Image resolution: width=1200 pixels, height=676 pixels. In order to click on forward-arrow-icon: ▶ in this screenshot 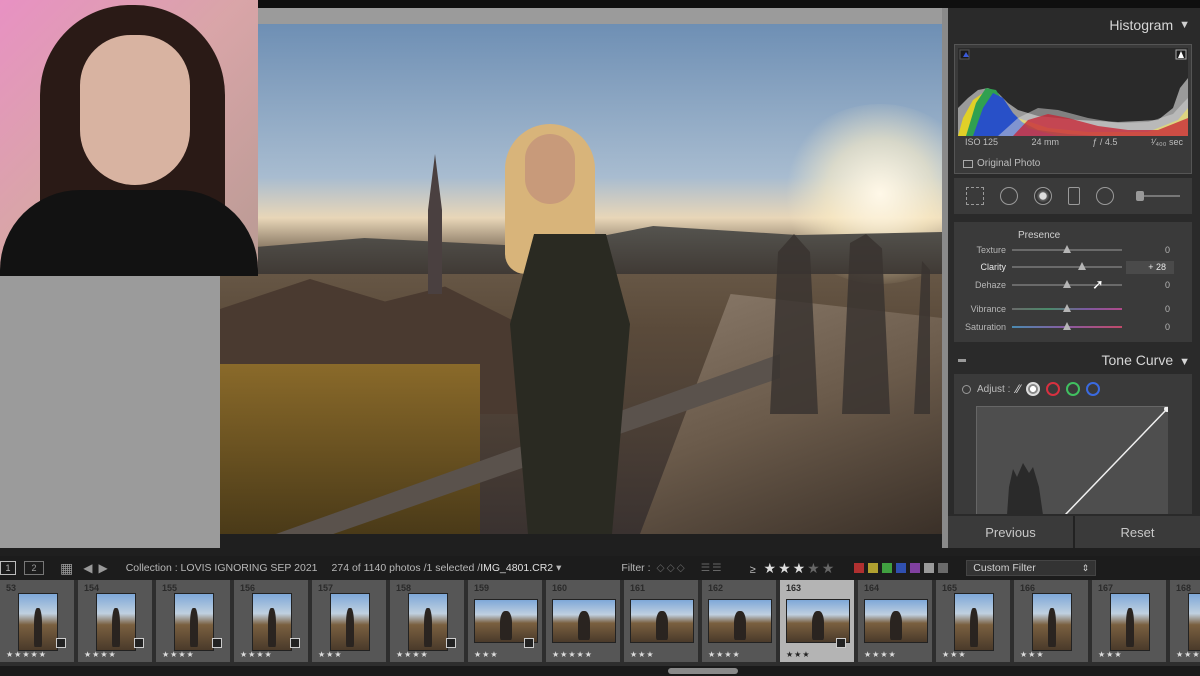, I will do `click(102, 568)`.